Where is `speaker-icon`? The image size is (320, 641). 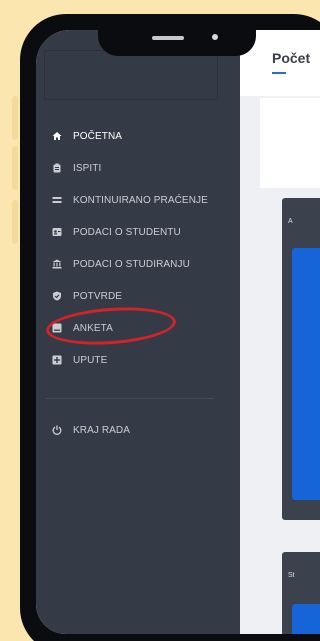
speaker-icon is located at coordinates (168, 38).